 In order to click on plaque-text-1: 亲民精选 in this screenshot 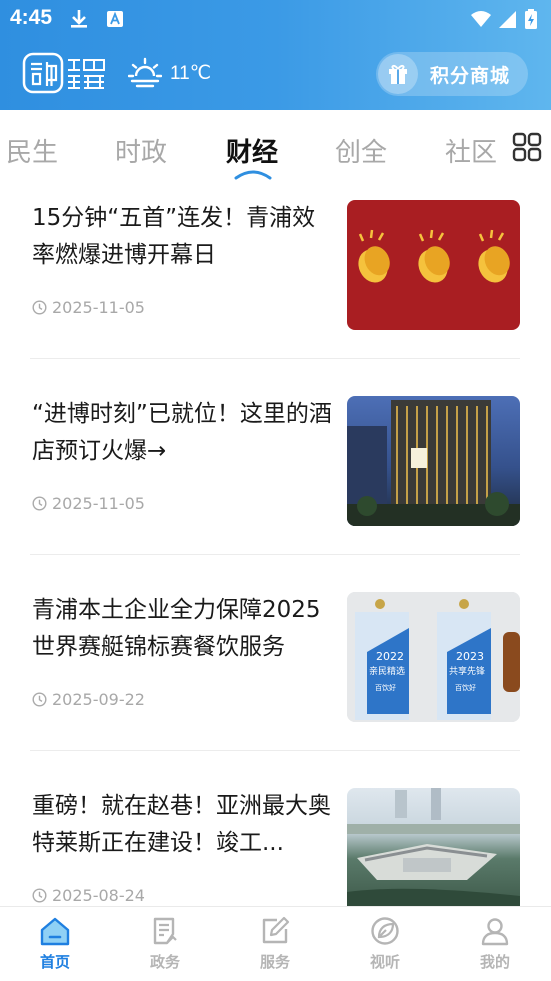, I will do `click(387, 671)`.